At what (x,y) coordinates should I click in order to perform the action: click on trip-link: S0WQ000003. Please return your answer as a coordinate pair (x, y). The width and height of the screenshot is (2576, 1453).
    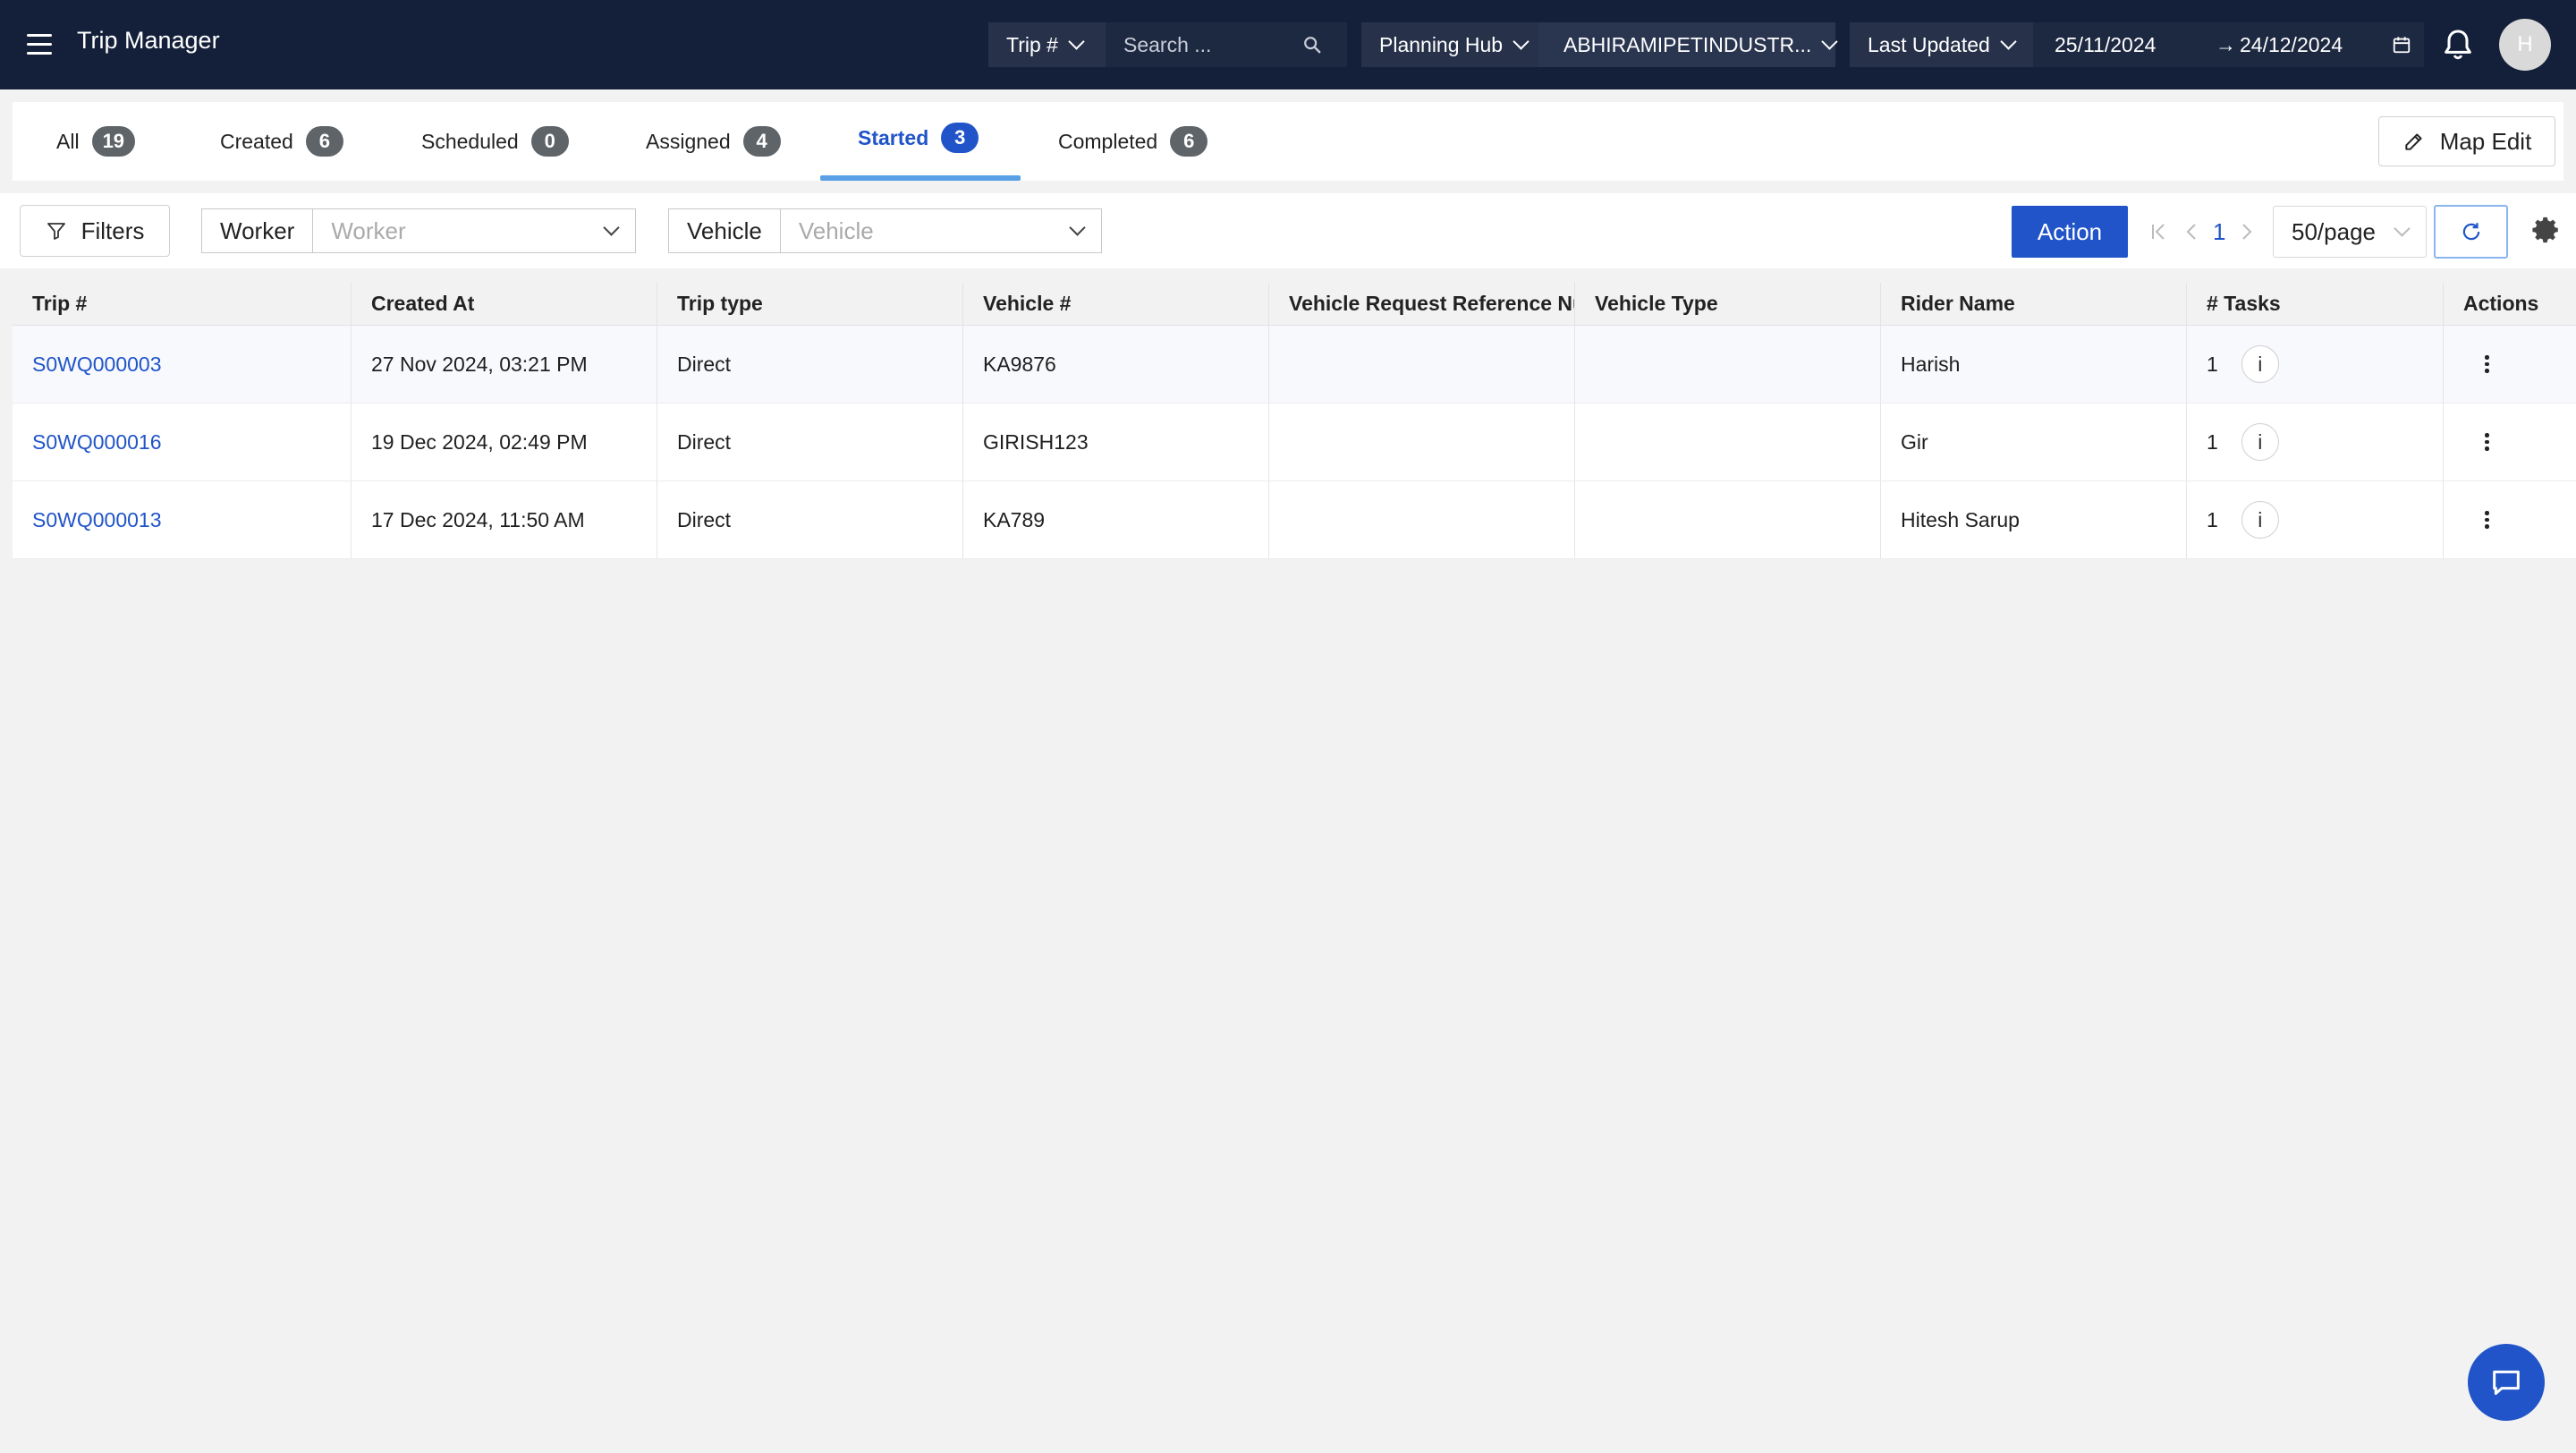
    Looking at the image, I should click on (96, 365).